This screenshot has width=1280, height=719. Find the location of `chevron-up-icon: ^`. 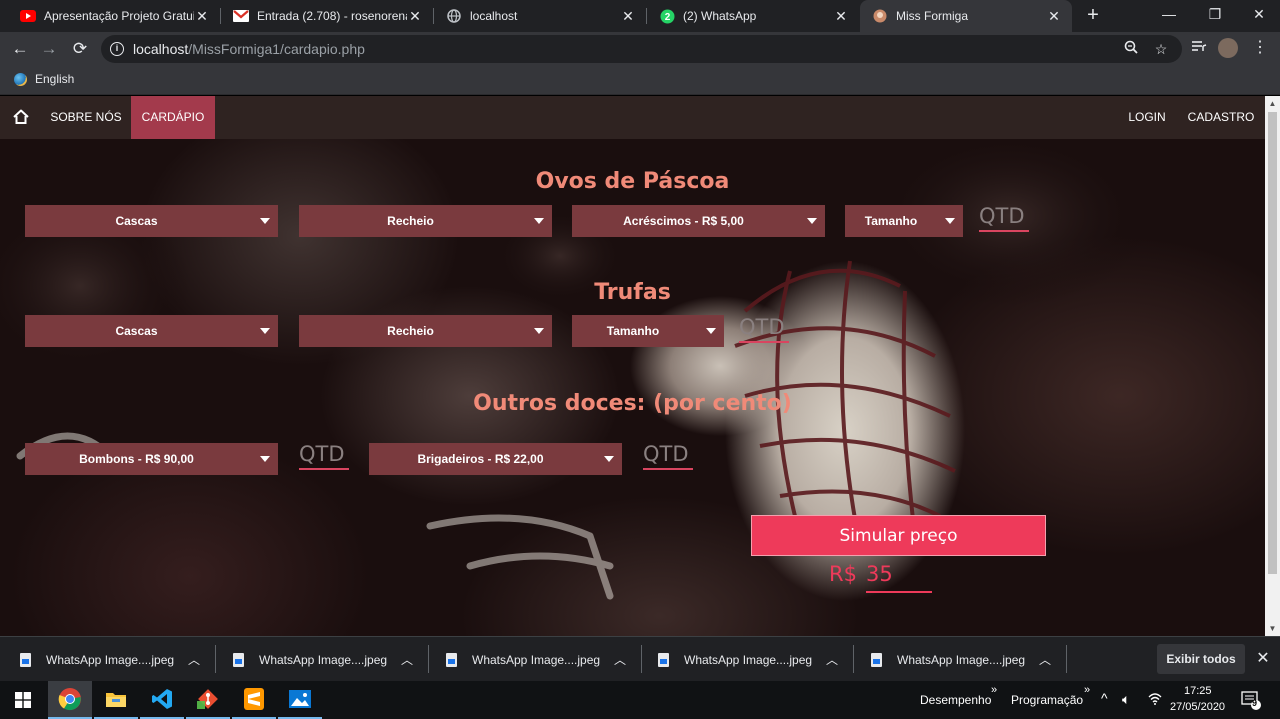

chevron-up-icon: ^ is located at coordinates (1104, 698).